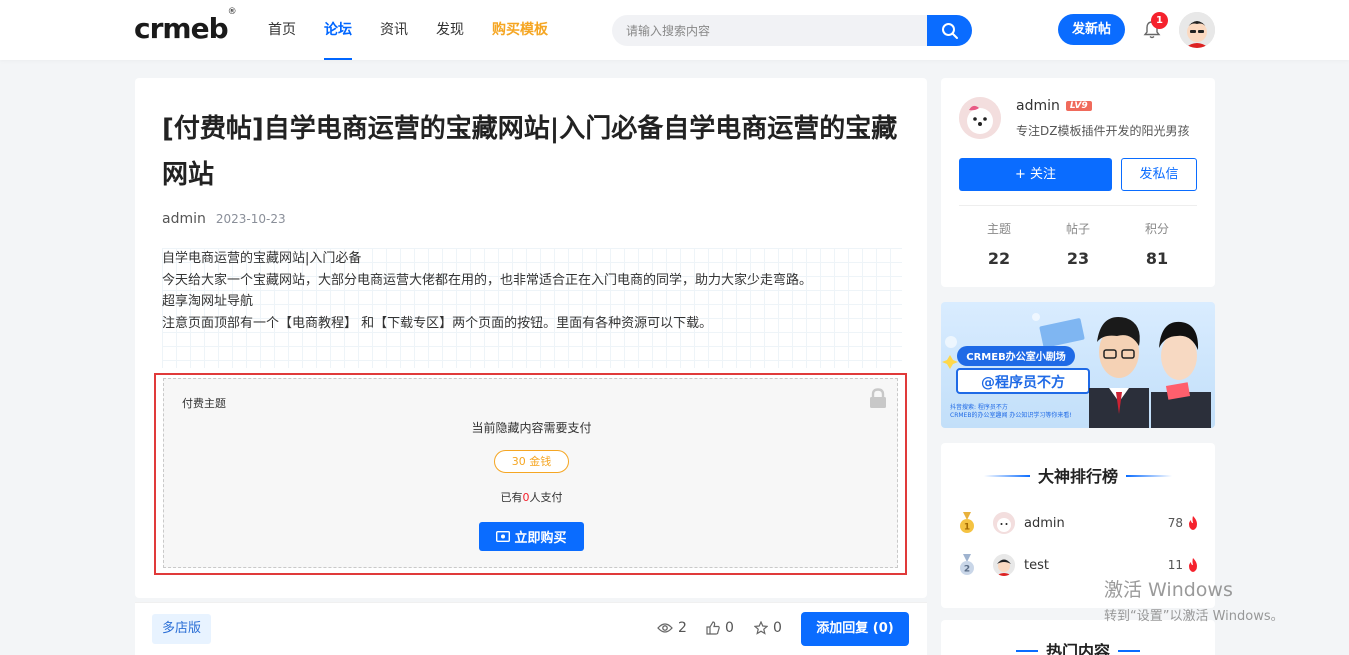  I want to click on gold-medal-icon: 1, so click(967, 522).